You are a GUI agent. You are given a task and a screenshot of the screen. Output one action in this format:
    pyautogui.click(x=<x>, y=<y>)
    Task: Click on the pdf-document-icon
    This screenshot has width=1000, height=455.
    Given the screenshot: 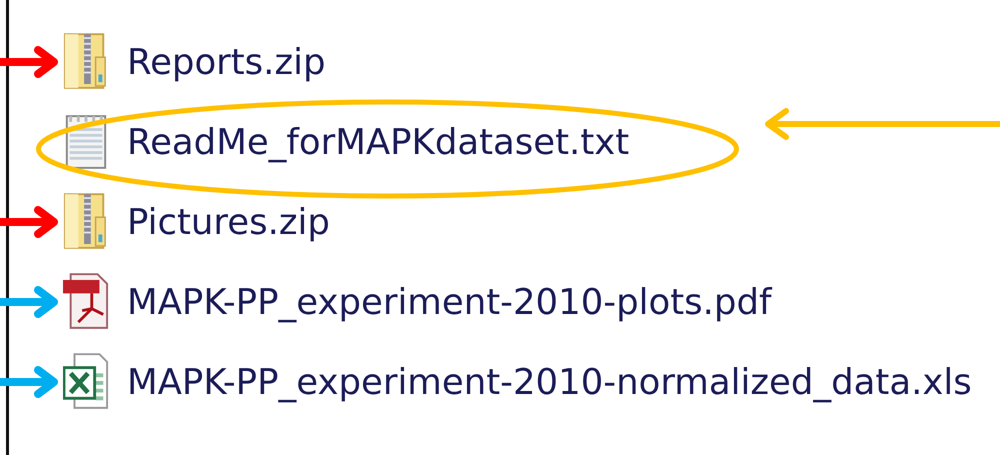 What is the action you would take?
    pyautogui.click(x=86, y=302)
    